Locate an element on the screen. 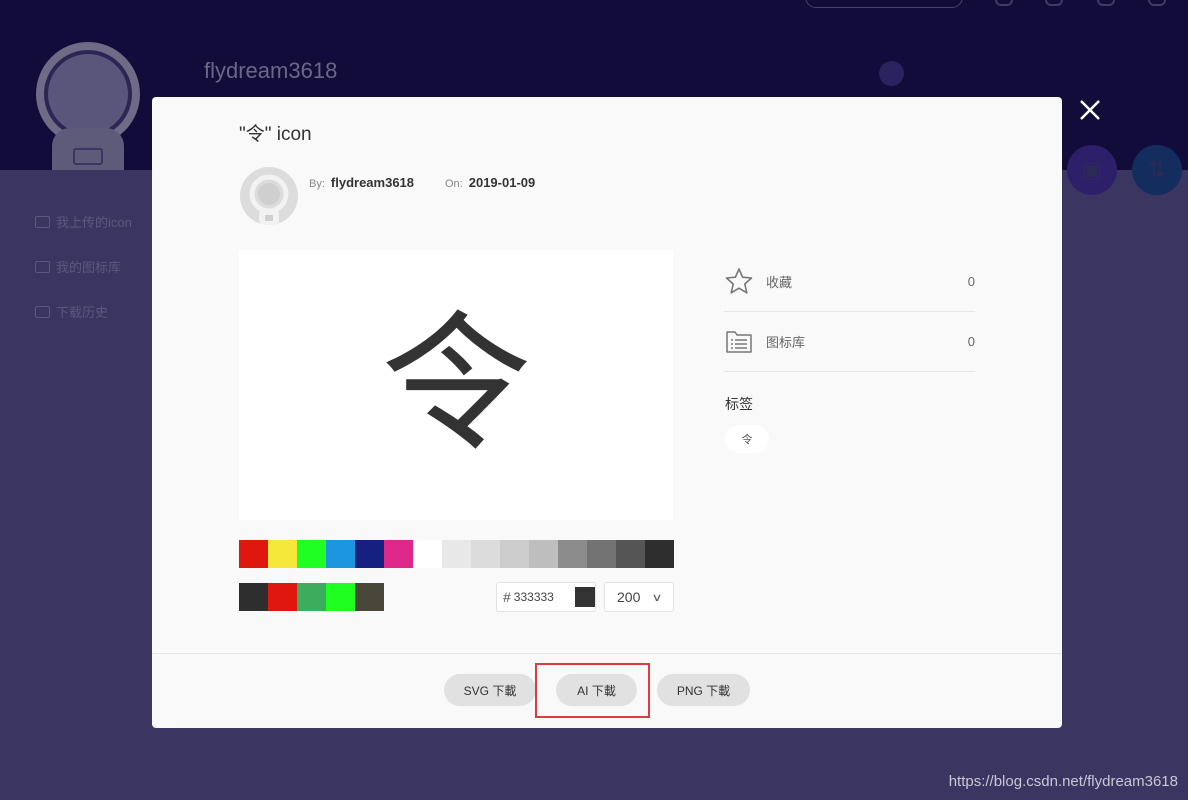 This screenshot has height=800, width=1188. profile-avatar-screen is located at coordinates (88, 156).